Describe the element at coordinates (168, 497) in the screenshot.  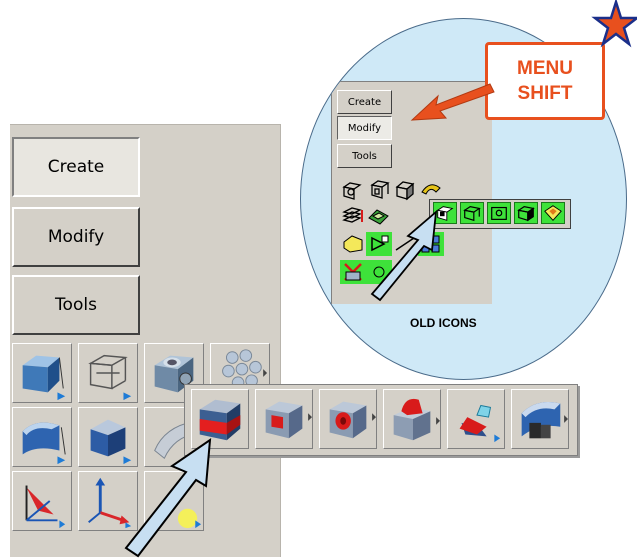
I see `new-pointer-arrow-icon` at that location.